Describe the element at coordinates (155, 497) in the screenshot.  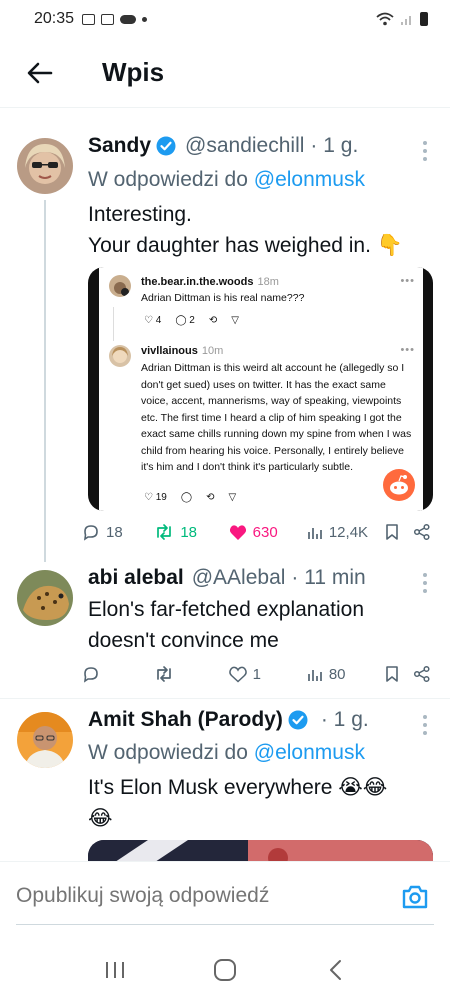
I see `comment-like-icon: ♡ 19` at that location.